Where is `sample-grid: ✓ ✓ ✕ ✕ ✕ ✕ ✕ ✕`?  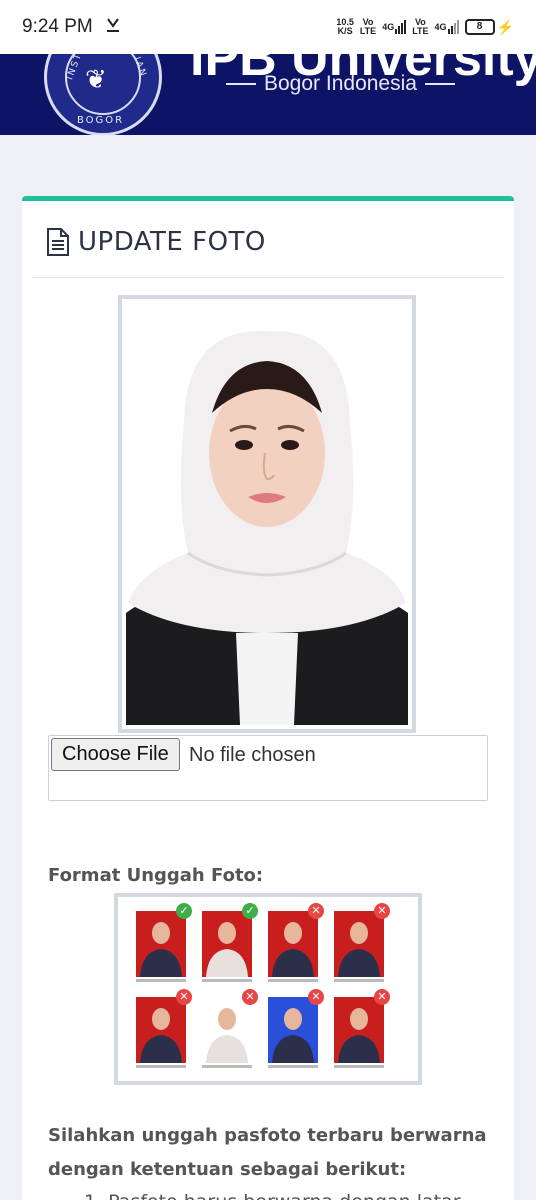 sample-grid: ✓ ✓ ✕ ✕ ✕ ✕ ✕ ✕ is located at coordinates (268, 986).